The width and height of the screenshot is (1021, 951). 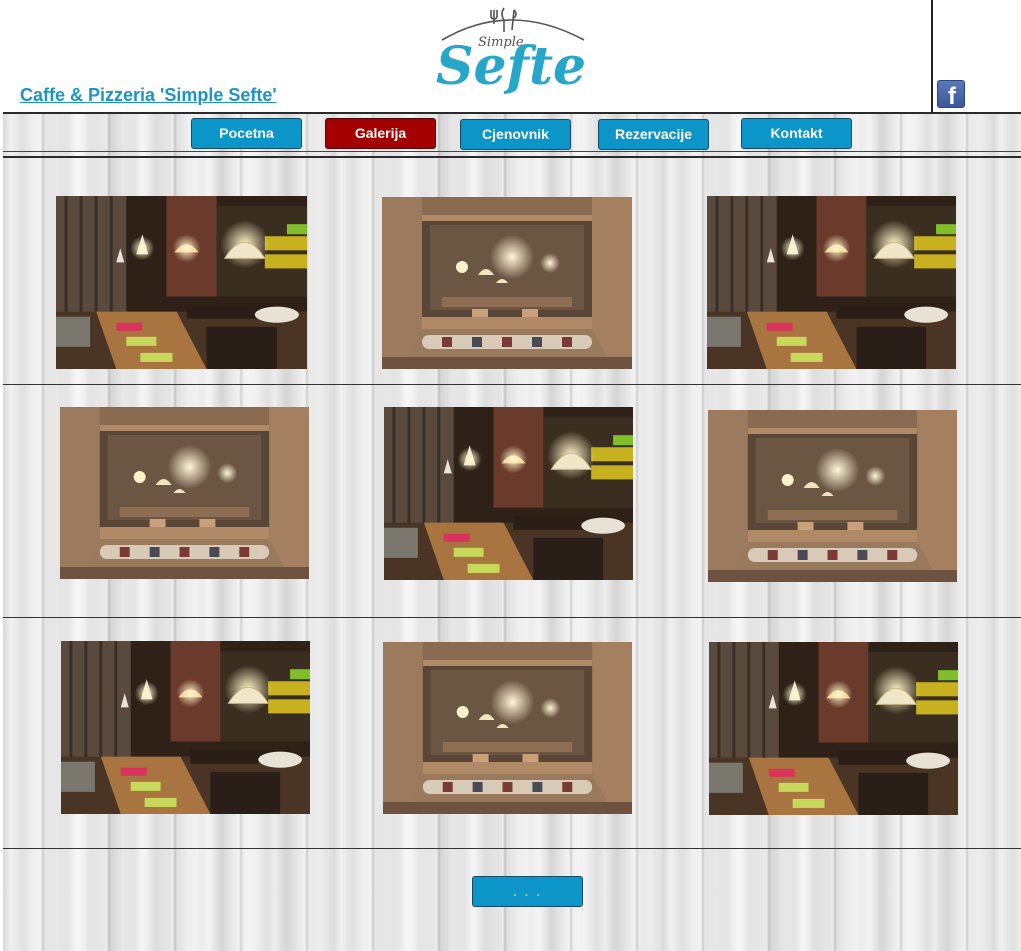 What do you see at coordinates (246, 133) in the screenshot?
I see `nav-pocetna: Pocetna` at bounding box center [246, 133].